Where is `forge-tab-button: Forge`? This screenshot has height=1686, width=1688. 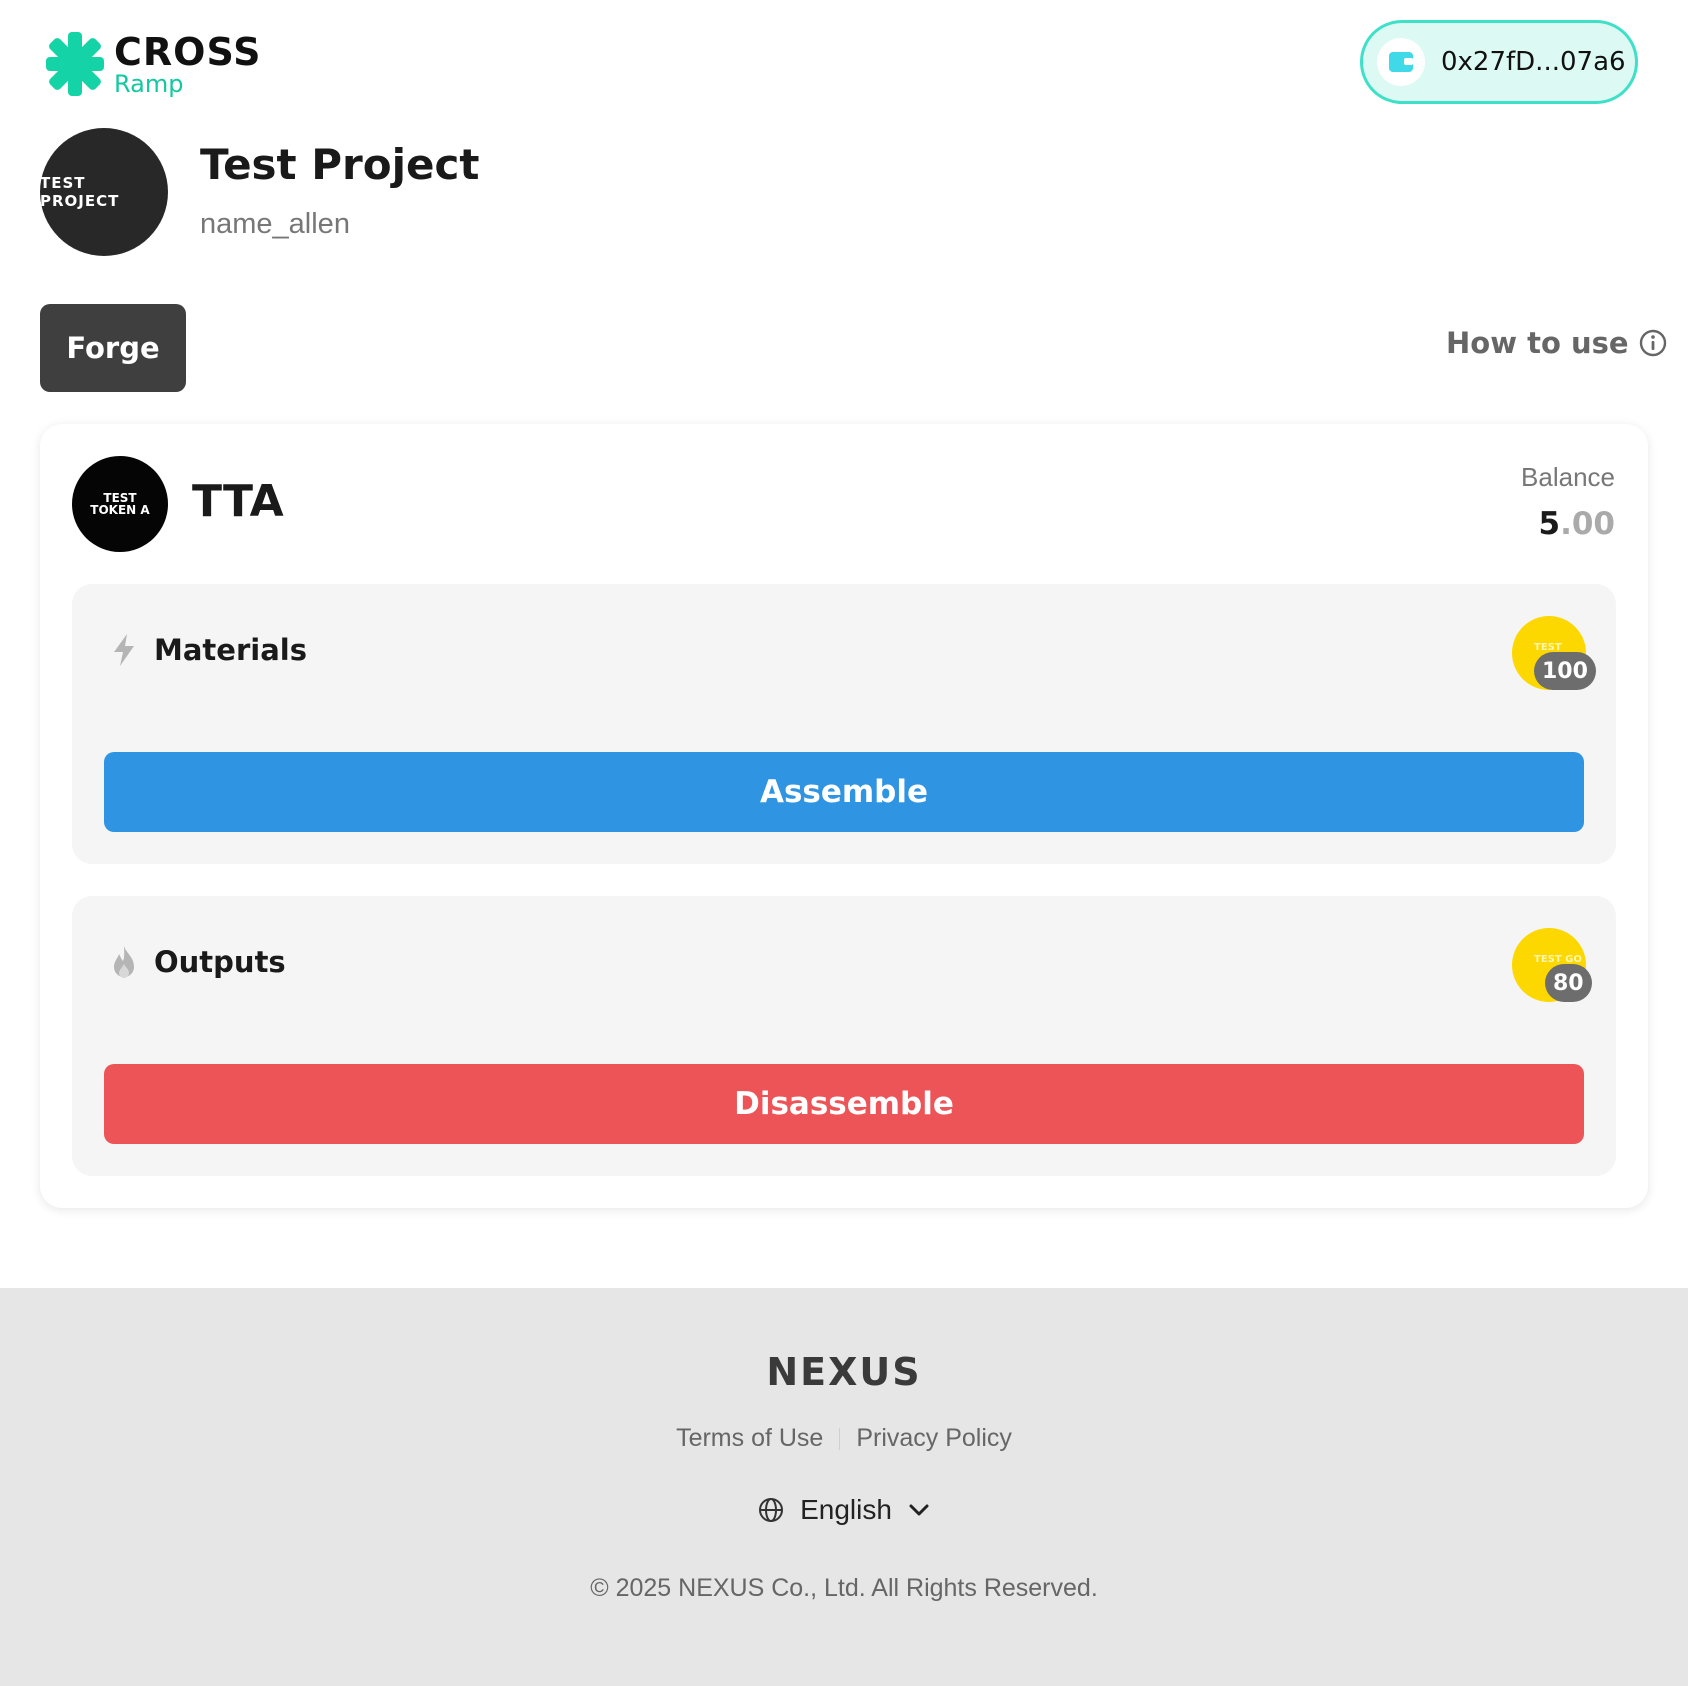 forge-tab-button: Forge is located at coordinates (113, 348).